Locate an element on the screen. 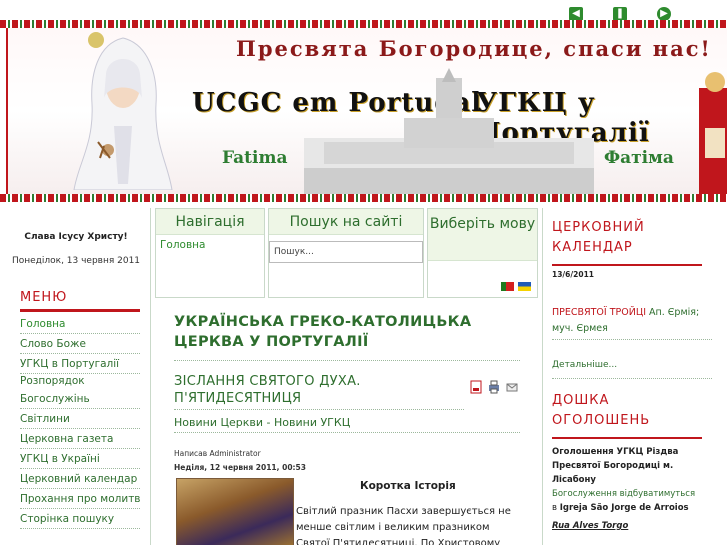  slideshow-controls: ◀ ❚ ▶ is located at coordinates (620, 14).